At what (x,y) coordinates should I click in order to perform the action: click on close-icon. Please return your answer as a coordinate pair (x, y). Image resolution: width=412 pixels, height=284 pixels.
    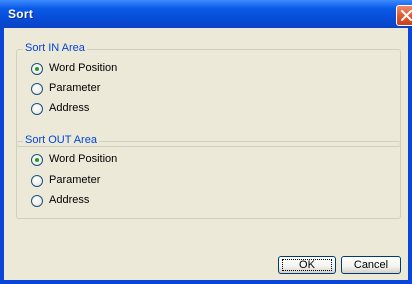
    Looking at the image, I should click on (406, 15).